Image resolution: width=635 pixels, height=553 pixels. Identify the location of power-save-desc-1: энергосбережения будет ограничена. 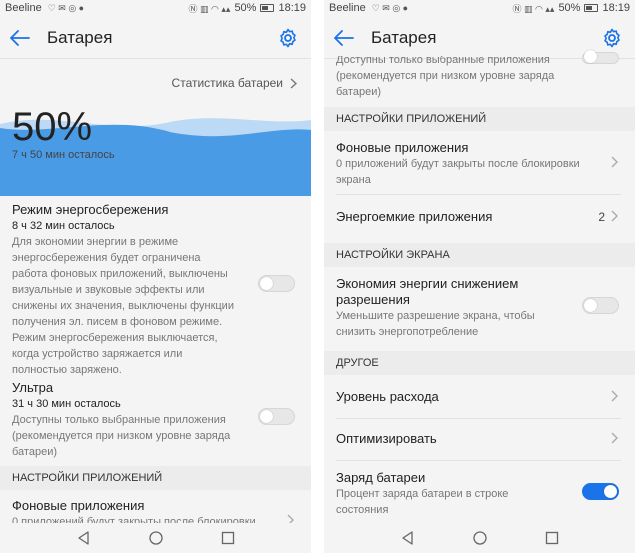
(106, 258).